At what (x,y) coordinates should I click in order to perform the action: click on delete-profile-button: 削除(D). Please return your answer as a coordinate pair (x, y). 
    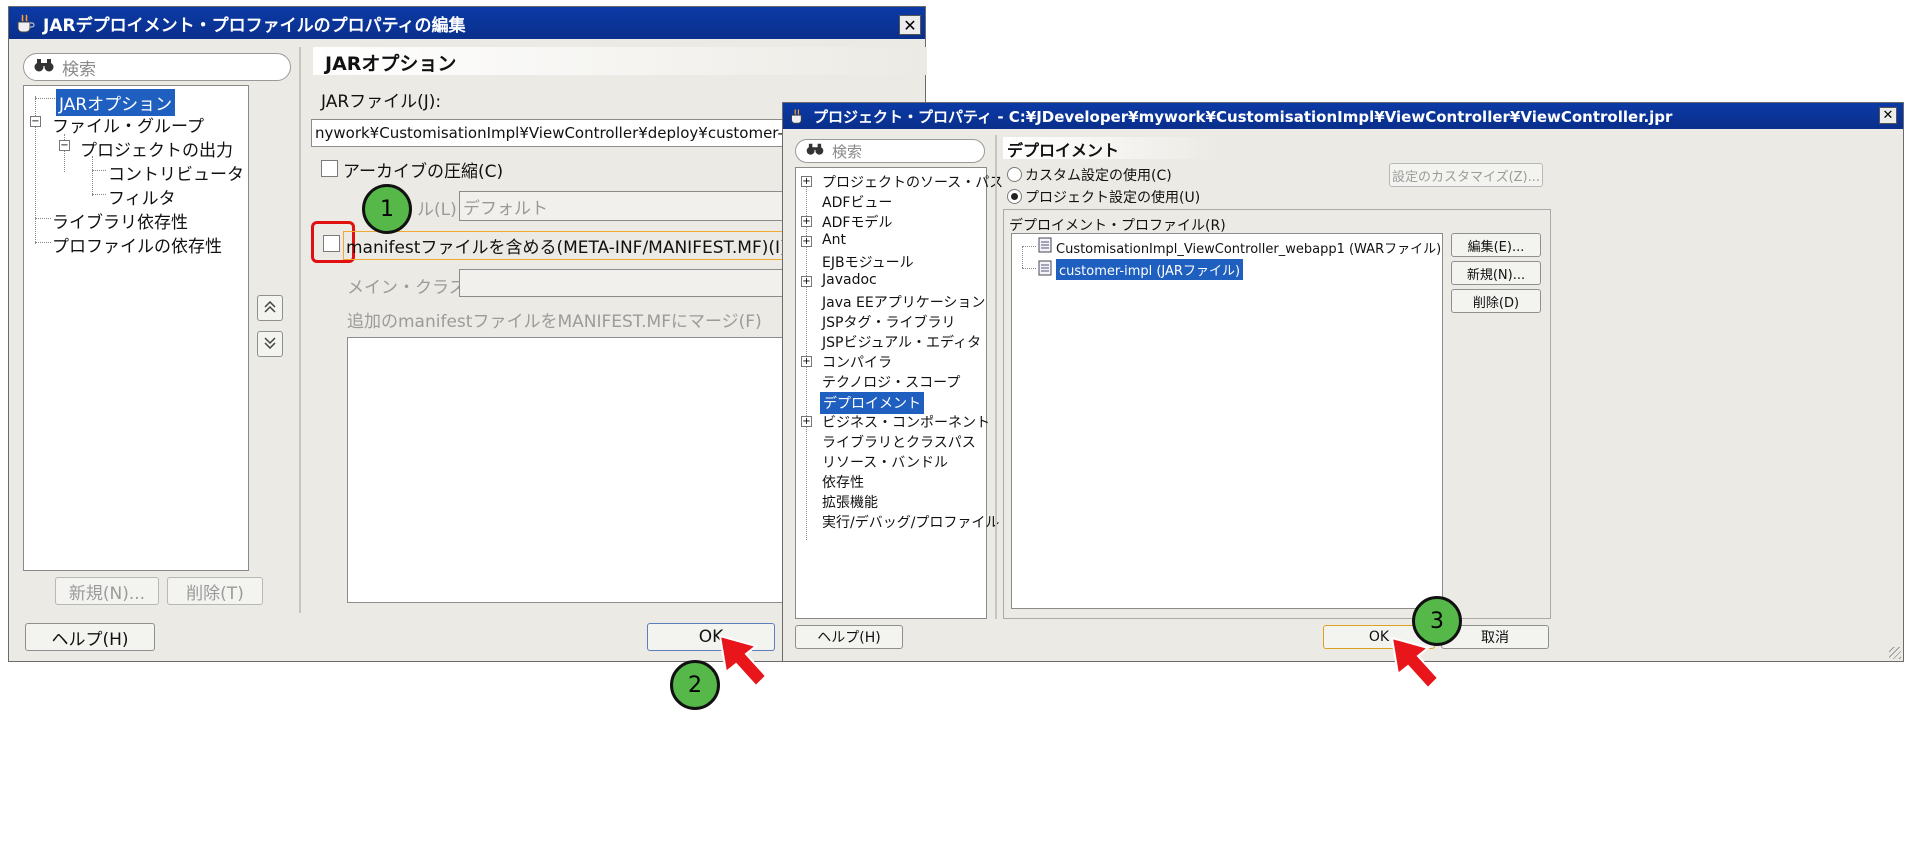
    Looking at the image, I should click on (1496, 301).